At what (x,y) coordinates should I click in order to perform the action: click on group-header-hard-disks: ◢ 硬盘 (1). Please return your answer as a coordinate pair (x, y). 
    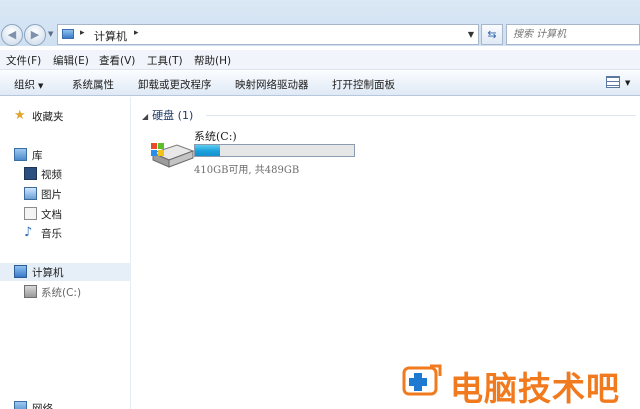
    Looking at the image, I should click on (167, 115).